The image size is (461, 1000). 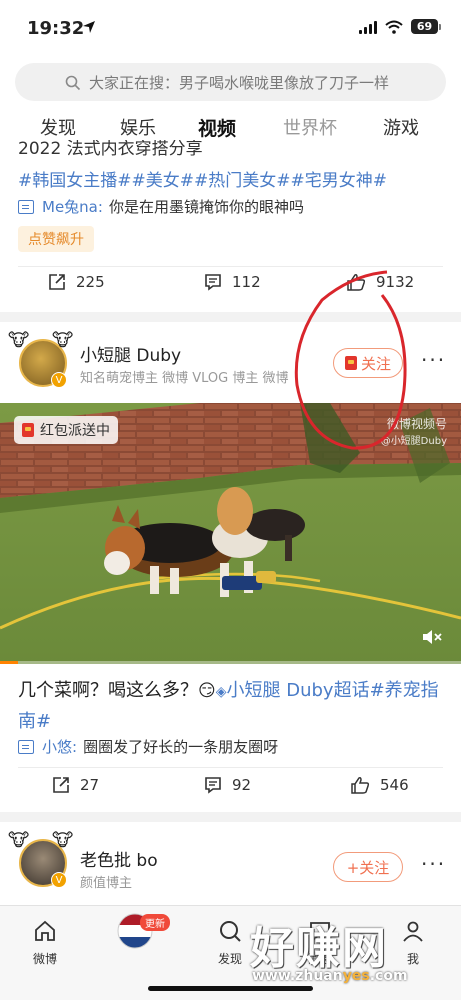 I want to click on wifi-icon, so click(x=394, y=27).